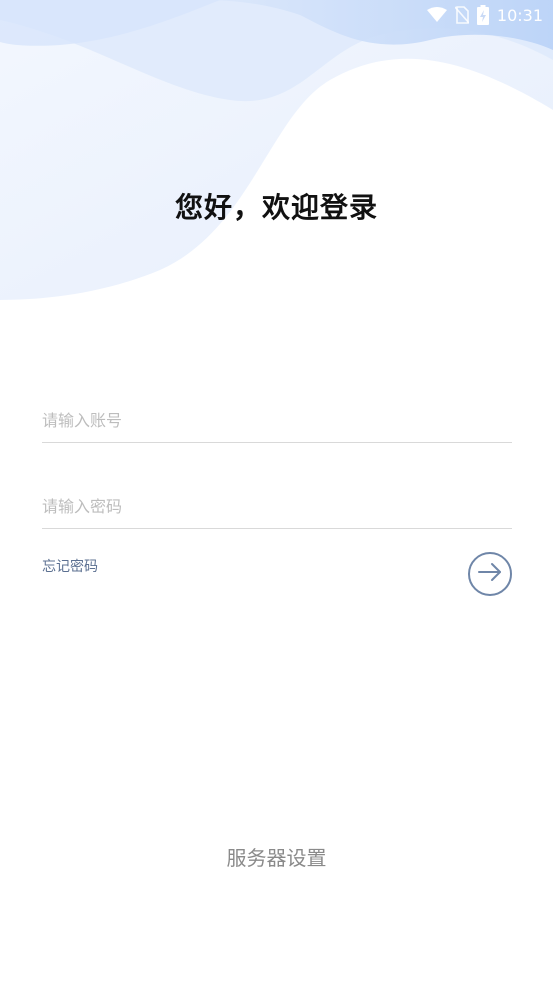 This screenshot has width=553, height=983. I want to click on password-input, so click(277, 506).